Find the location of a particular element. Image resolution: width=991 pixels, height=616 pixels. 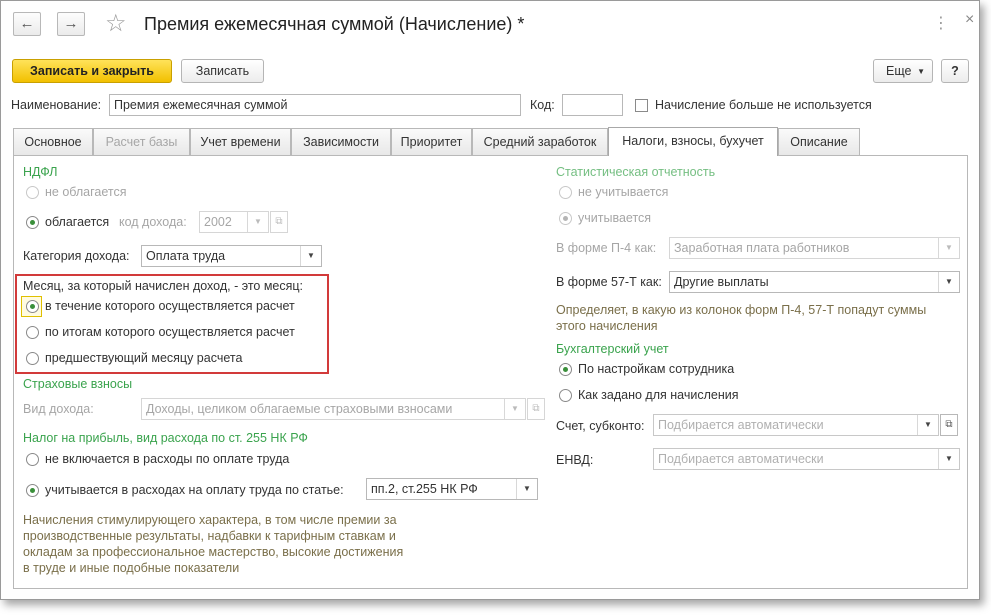

description-line: этого начисления is located at coordinates (607, 326).